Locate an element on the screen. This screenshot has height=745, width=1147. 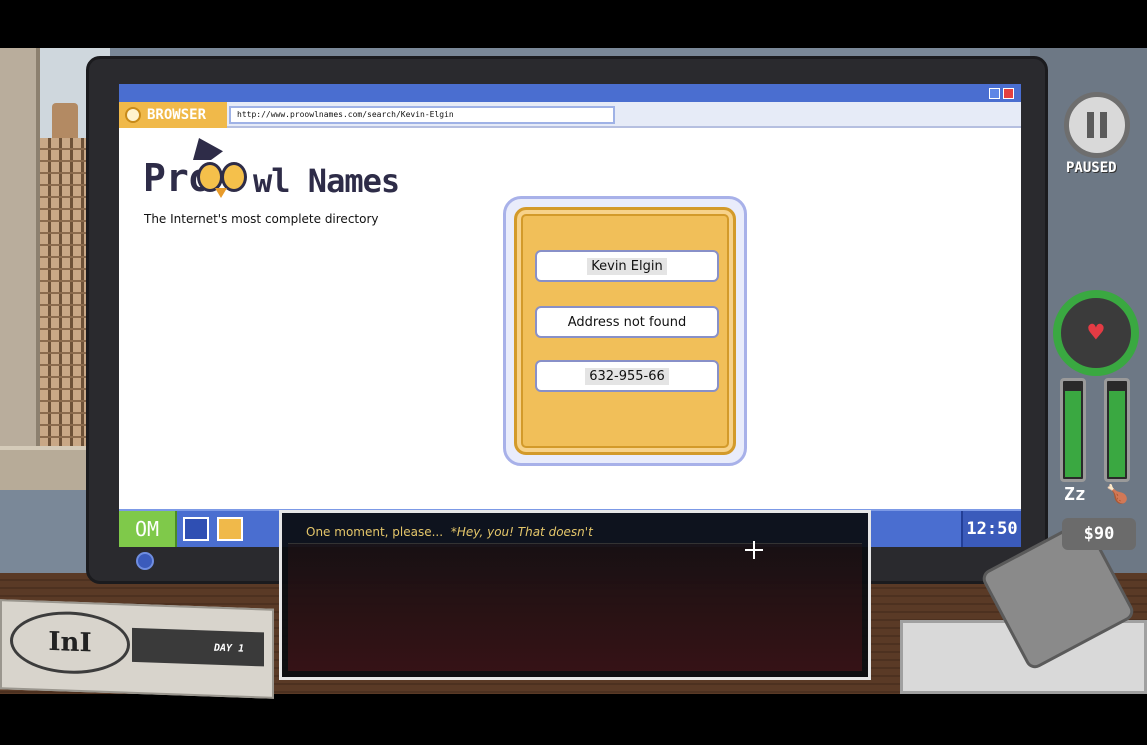
hunger-meter-fill is located at coordinates (1117, 434).